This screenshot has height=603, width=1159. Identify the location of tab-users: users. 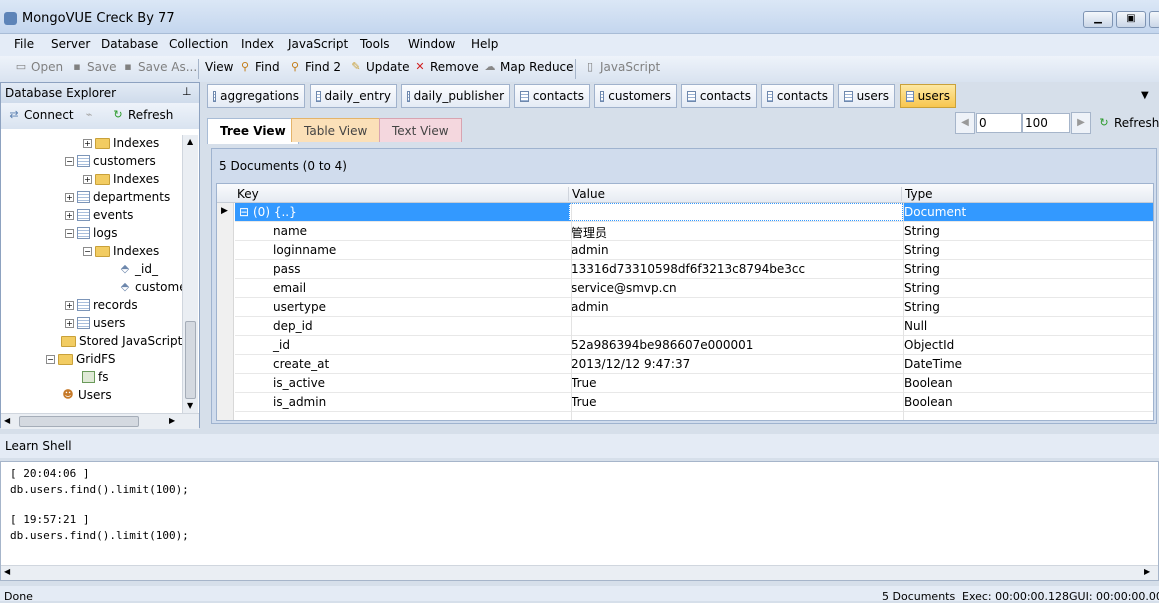
(866, 96).